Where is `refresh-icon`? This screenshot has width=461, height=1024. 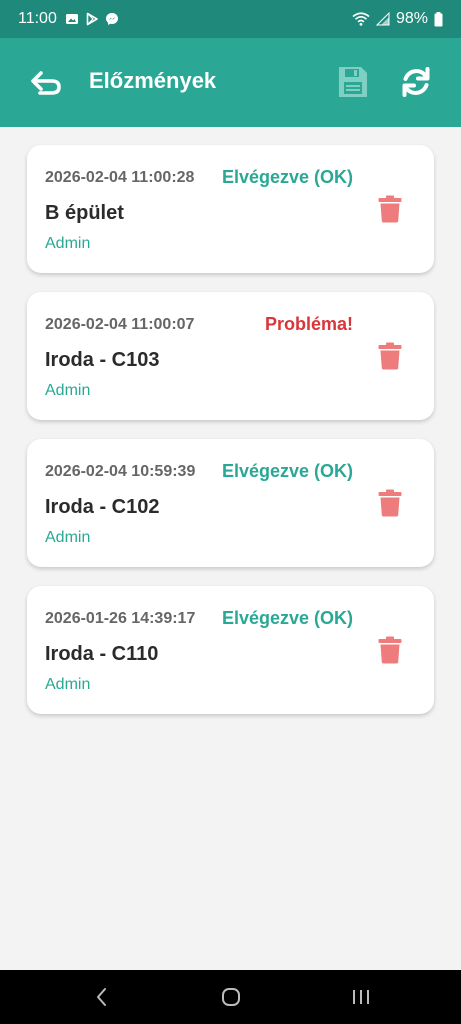 refresh-icon is located at coordinates (416, 82).